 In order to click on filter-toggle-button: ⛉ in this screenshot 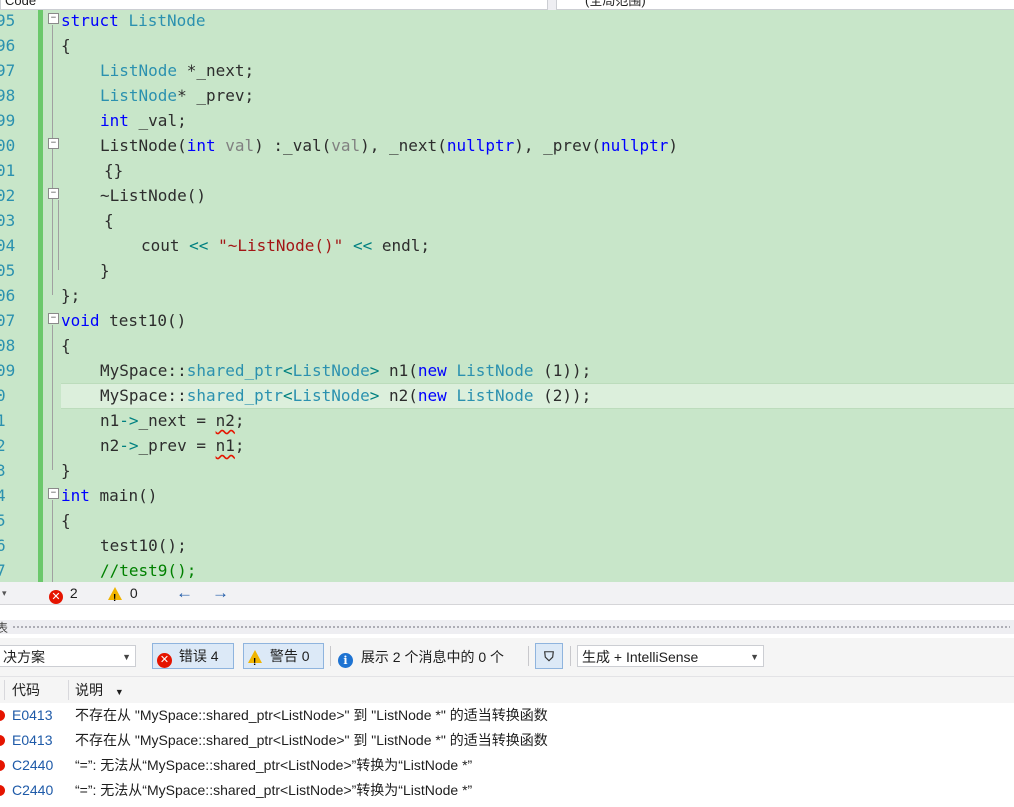, I will do `click(549, 656)`.